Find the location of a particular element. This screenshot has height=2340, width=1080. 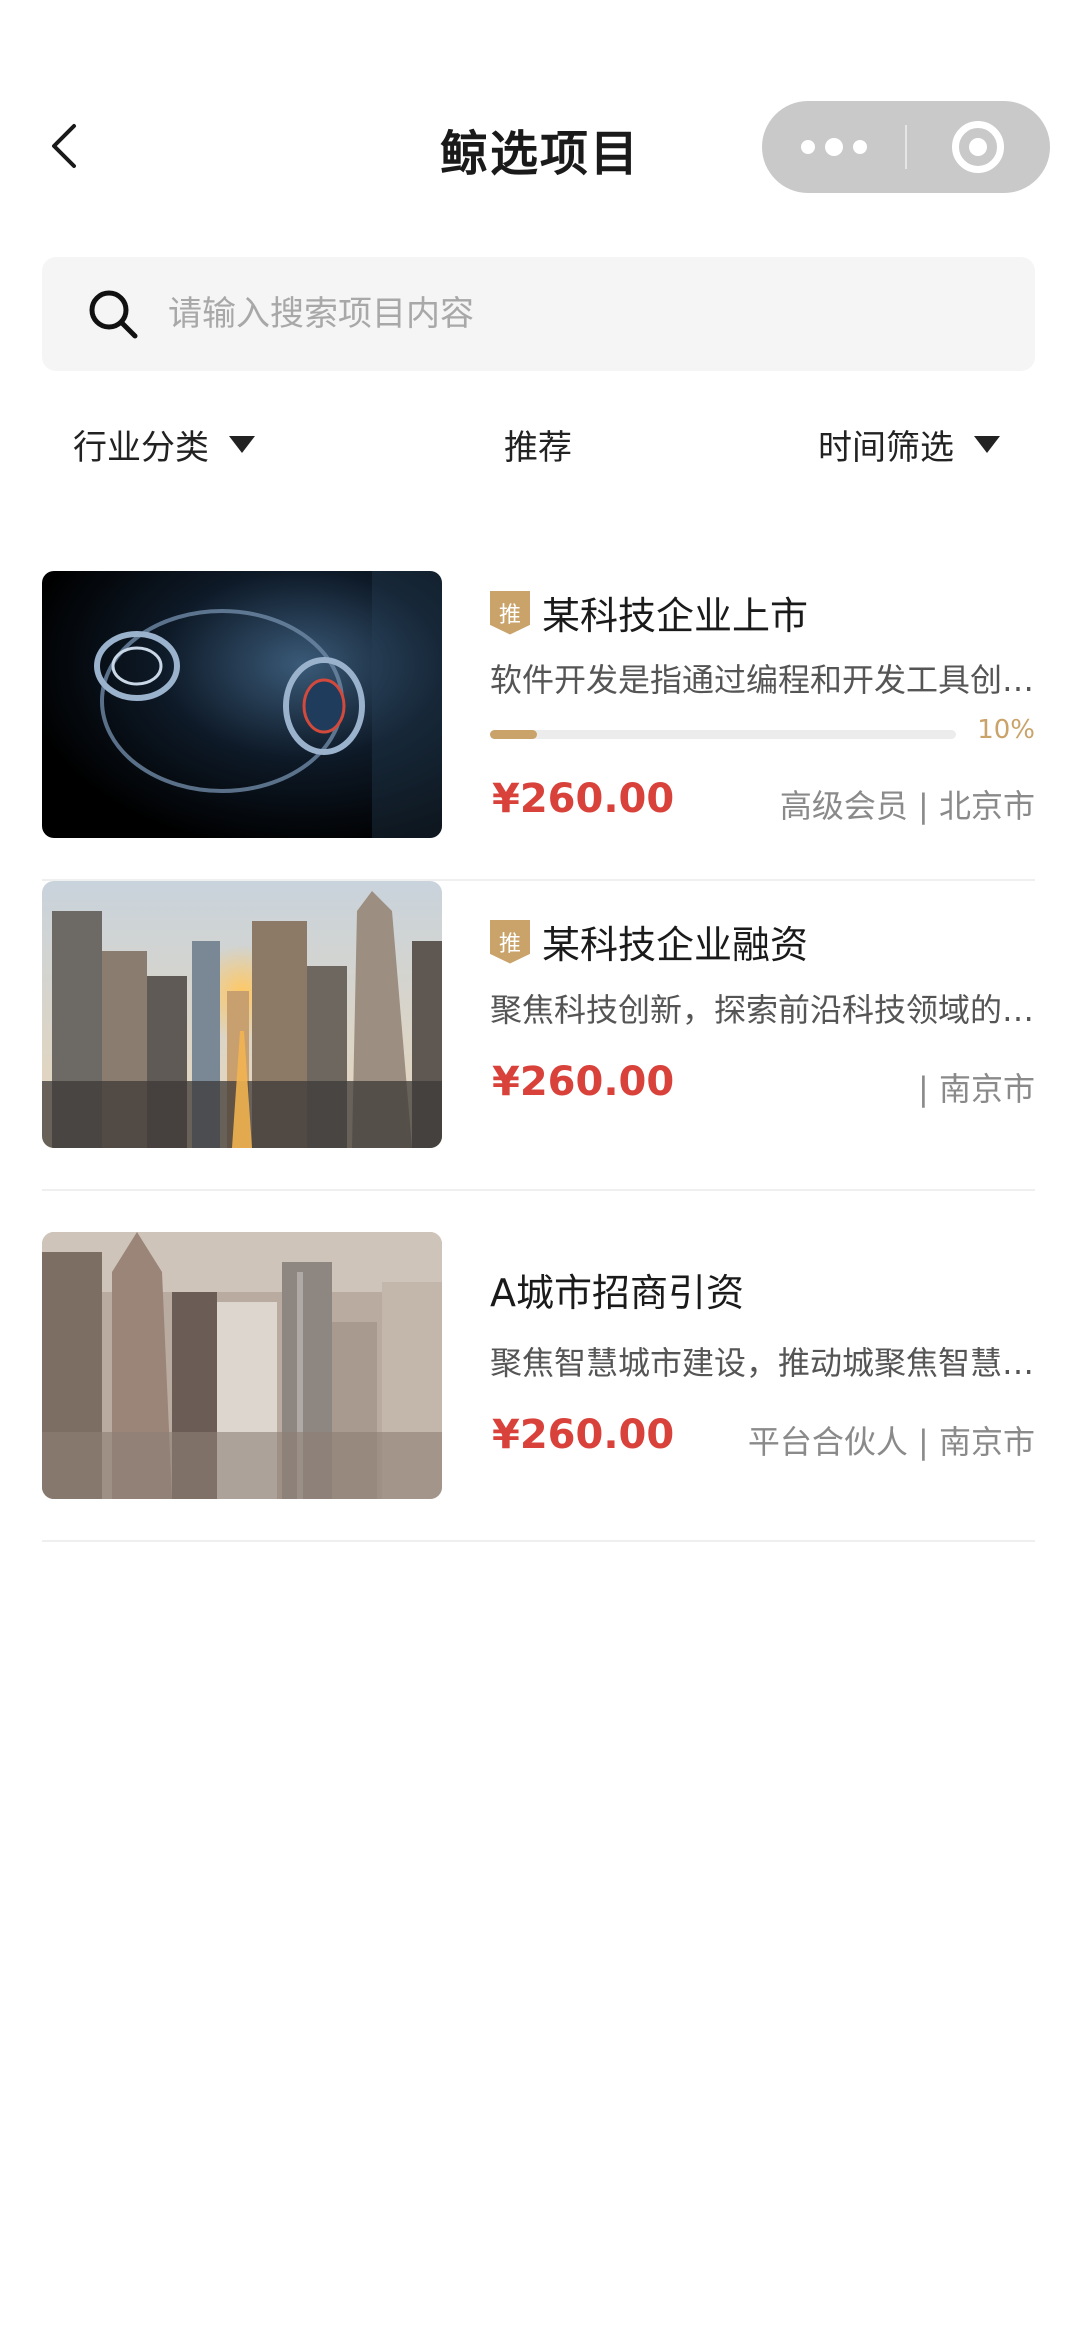

project-title-row: 推 某科技企业上市 is located at coordinates (649, 612).